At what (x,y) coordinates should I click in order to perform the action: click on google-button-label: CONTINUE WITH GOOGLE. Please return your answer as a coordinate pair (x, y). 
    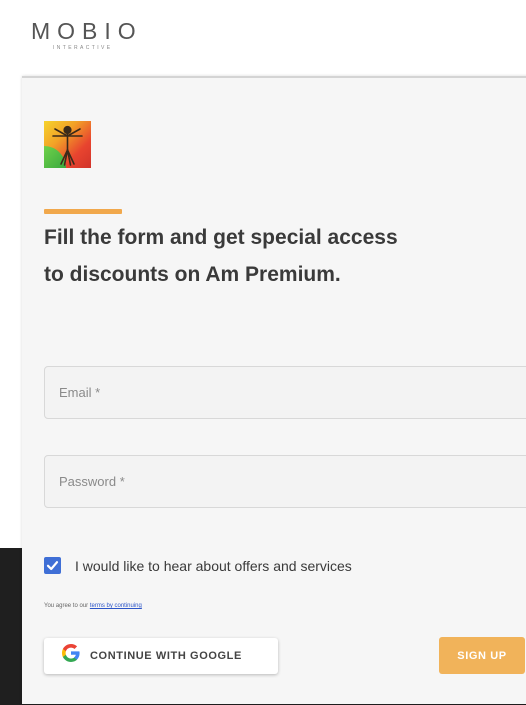
    Looking at the image, I should click on (166, 656).